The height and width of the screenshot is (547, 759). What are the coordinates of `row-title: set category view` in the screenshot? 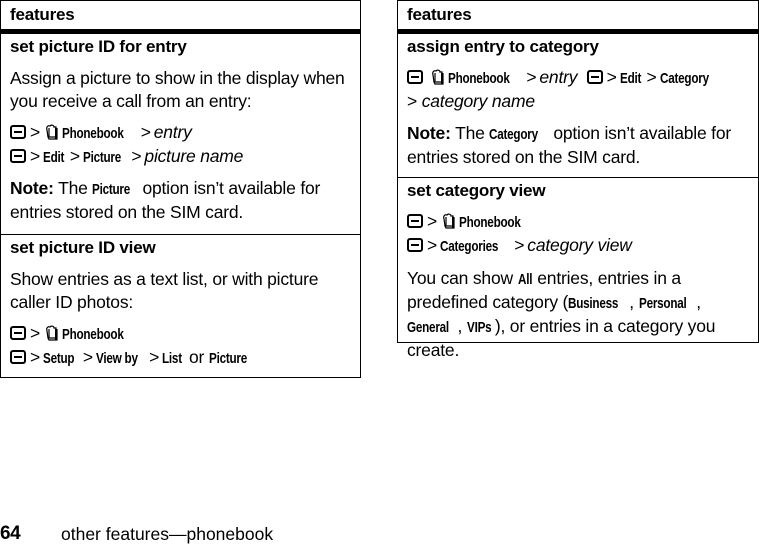 It's located at (476, 190).